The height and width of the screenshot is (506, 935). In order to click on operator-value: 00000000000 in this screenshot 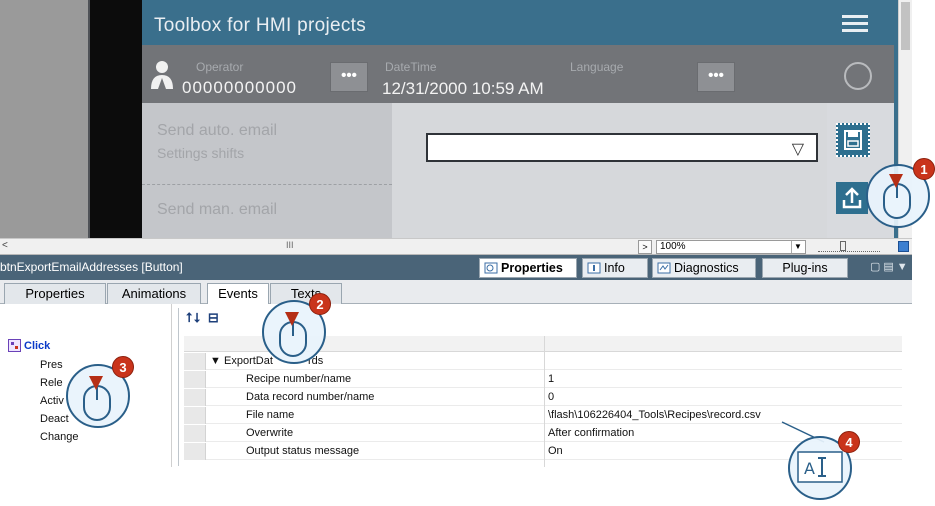, I will do `click(240, 87)`.